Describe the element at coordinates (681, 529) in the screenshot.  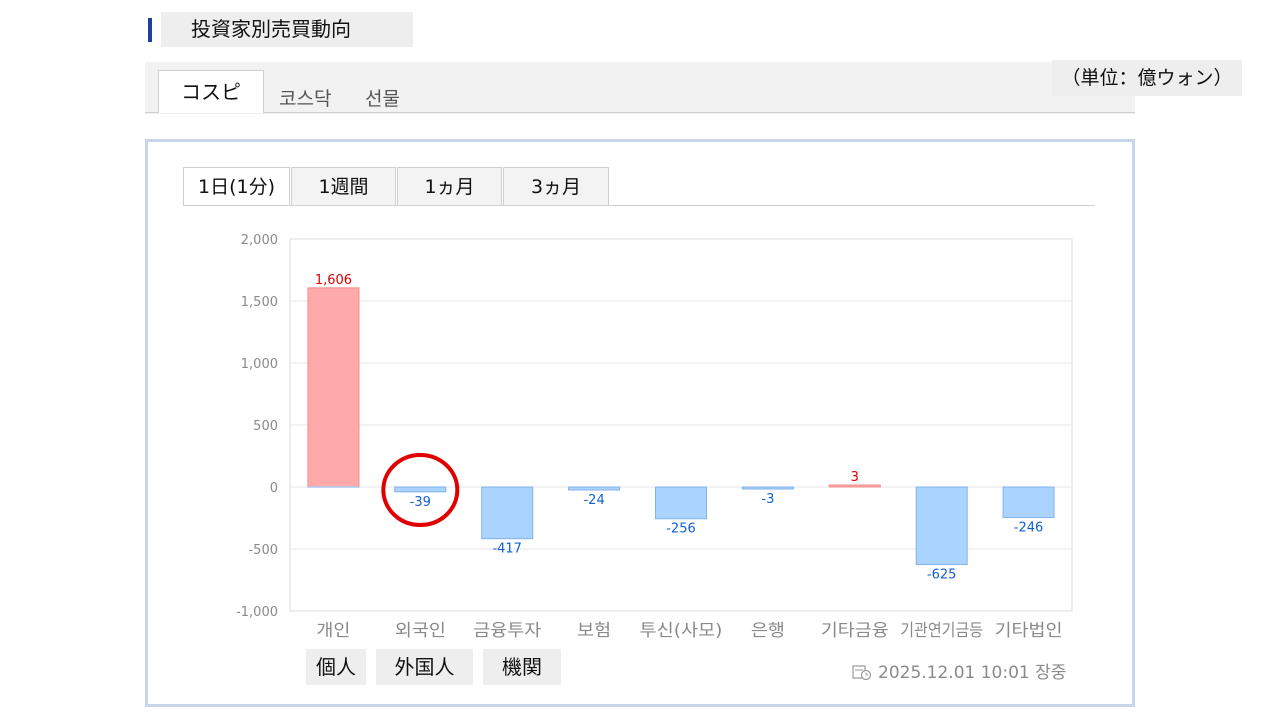
I see `data-label: -256` at that location.